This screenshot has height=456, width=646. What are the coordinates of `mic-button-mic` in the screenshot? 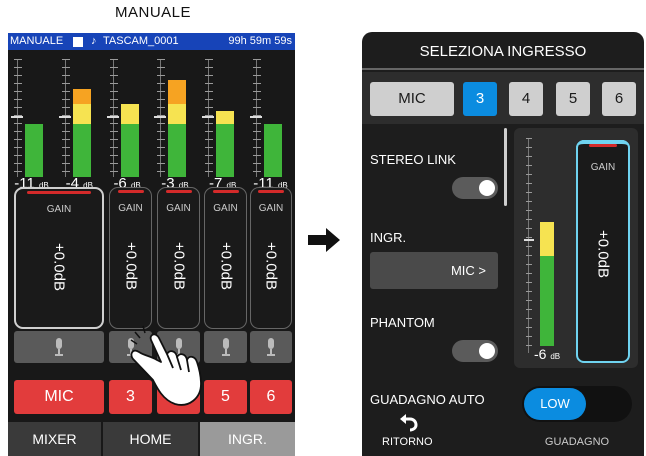 It's located at (59, 347).